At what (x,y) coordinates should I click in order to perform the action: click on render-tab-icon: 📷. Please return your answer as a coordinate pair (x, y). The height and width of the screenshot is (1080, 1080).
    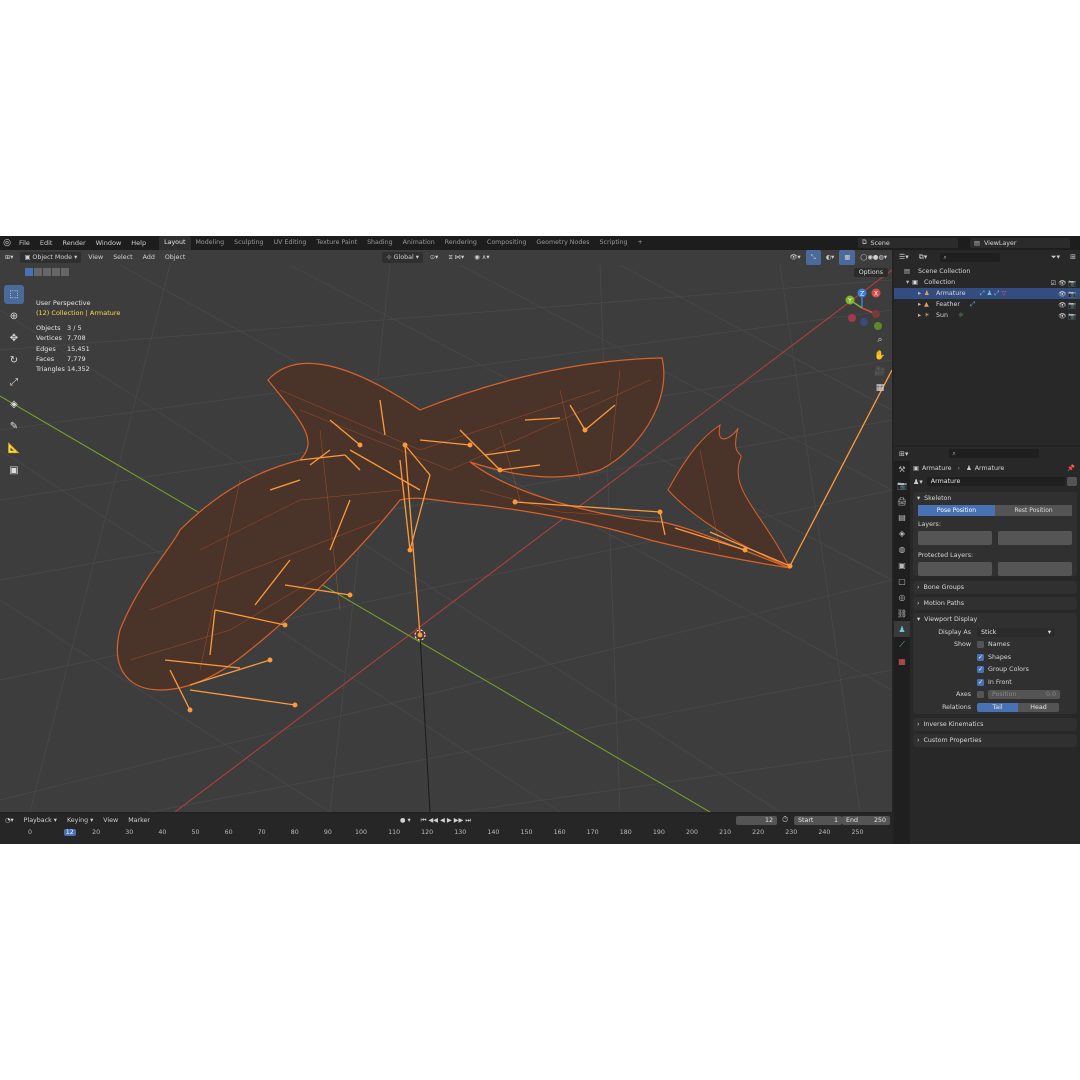
    Looking at the image, I should click on (902, 485).